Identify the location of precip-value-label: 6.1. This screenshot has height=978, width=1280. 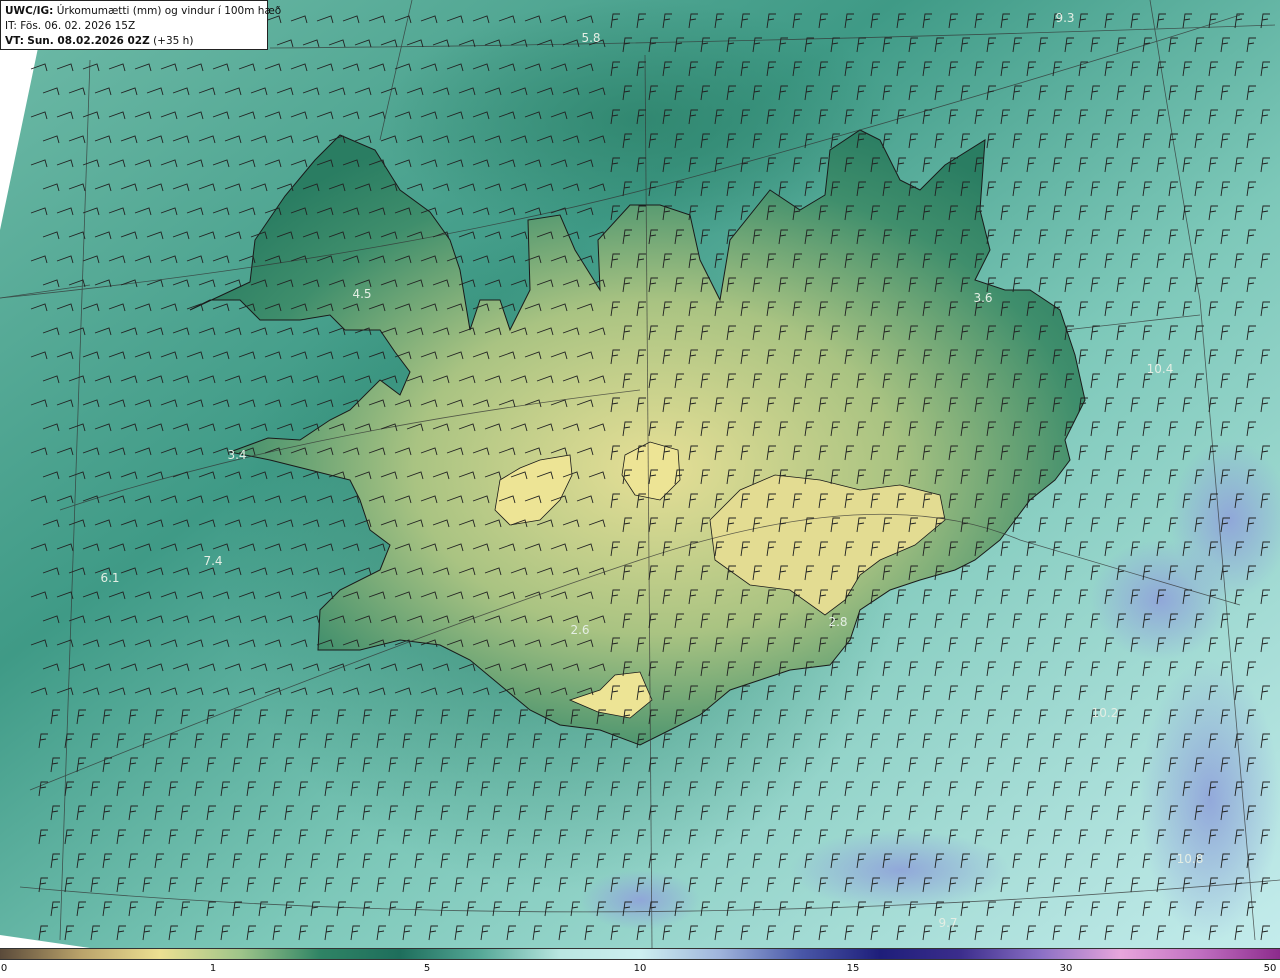
(109, 578).